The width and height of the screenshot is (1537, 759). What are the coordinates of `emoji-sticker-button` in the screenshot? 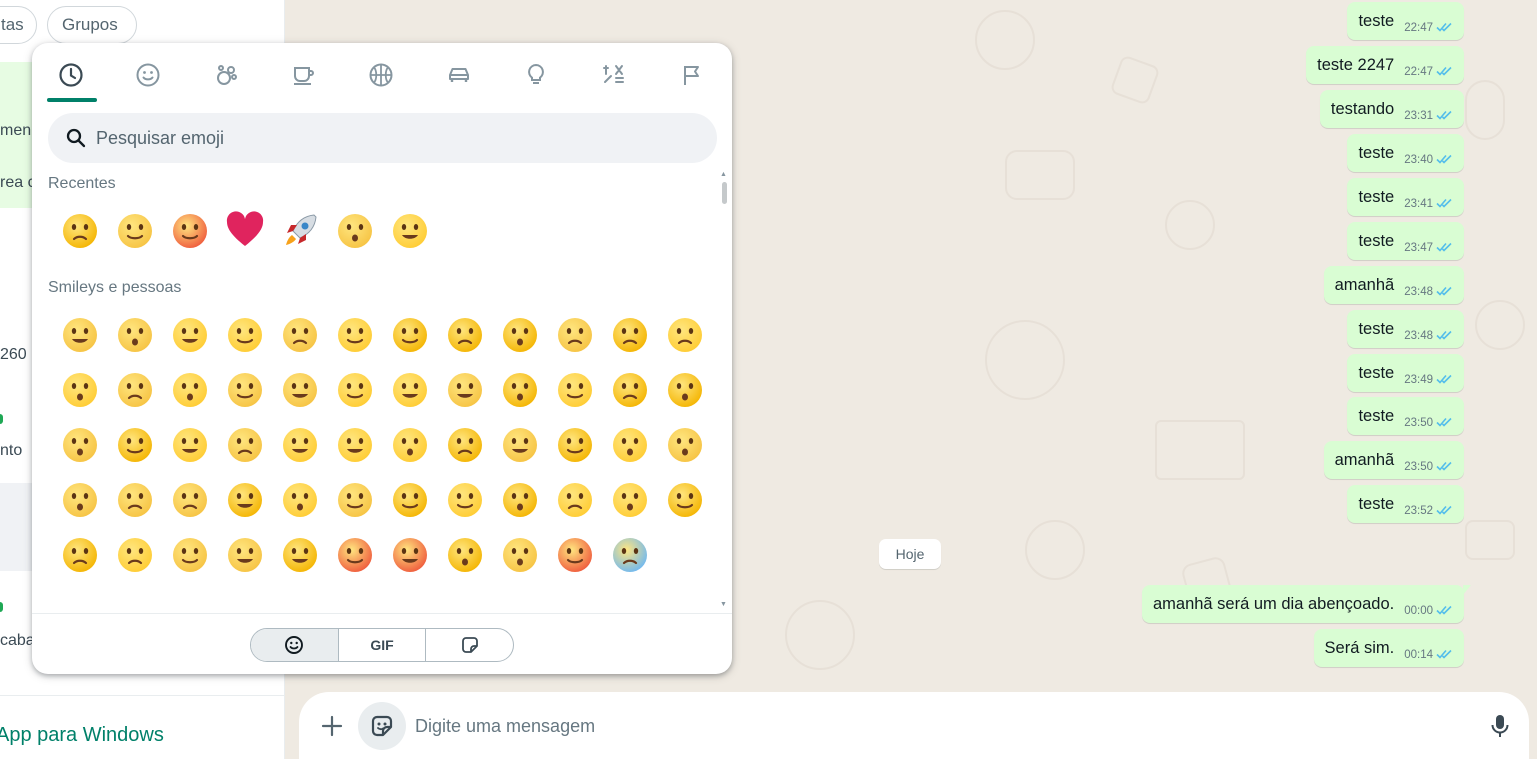 It's located at (382, 726).